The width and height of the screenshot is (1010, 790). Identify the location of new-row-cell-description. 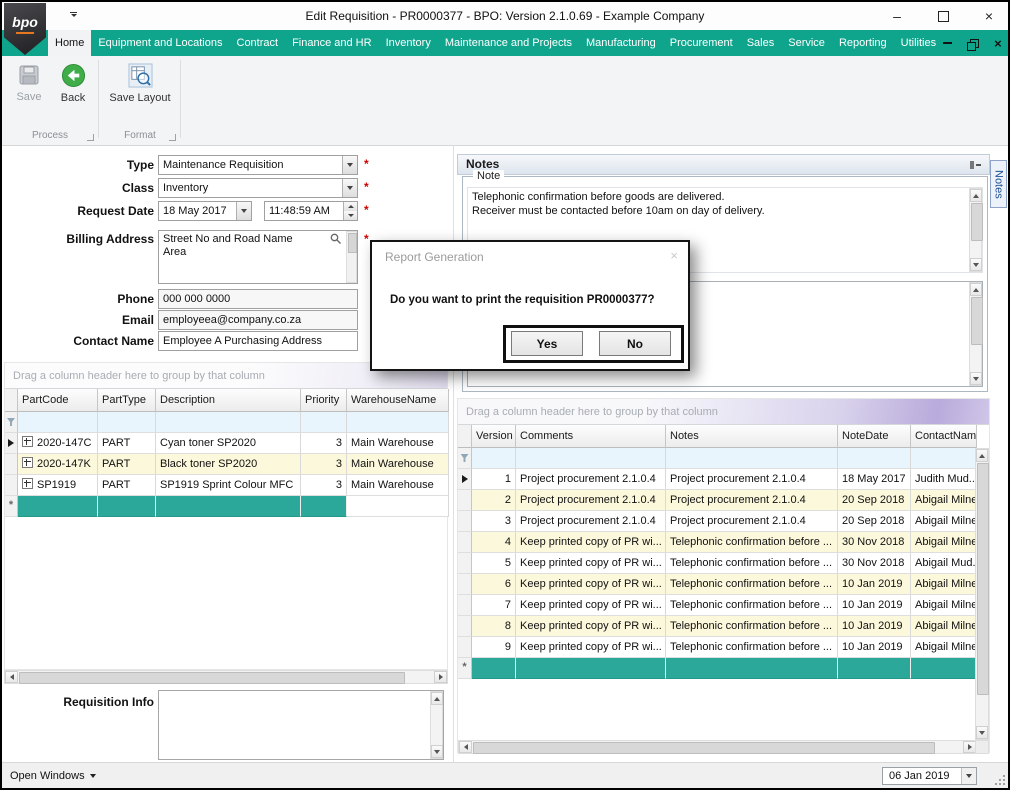
(228, 506).